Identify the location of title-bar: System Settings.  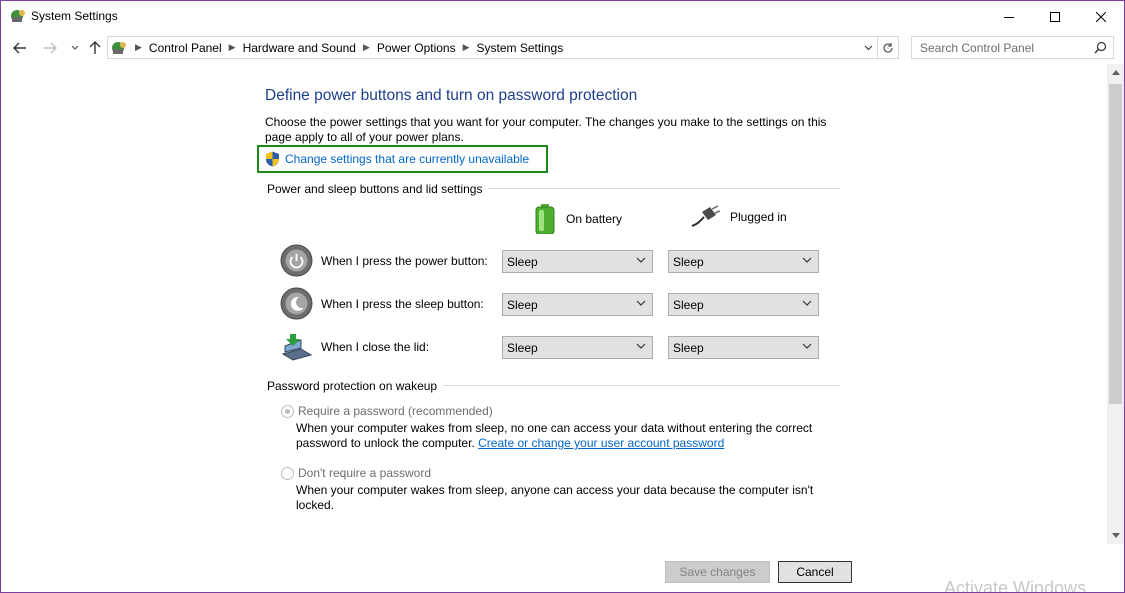
(562, 16).